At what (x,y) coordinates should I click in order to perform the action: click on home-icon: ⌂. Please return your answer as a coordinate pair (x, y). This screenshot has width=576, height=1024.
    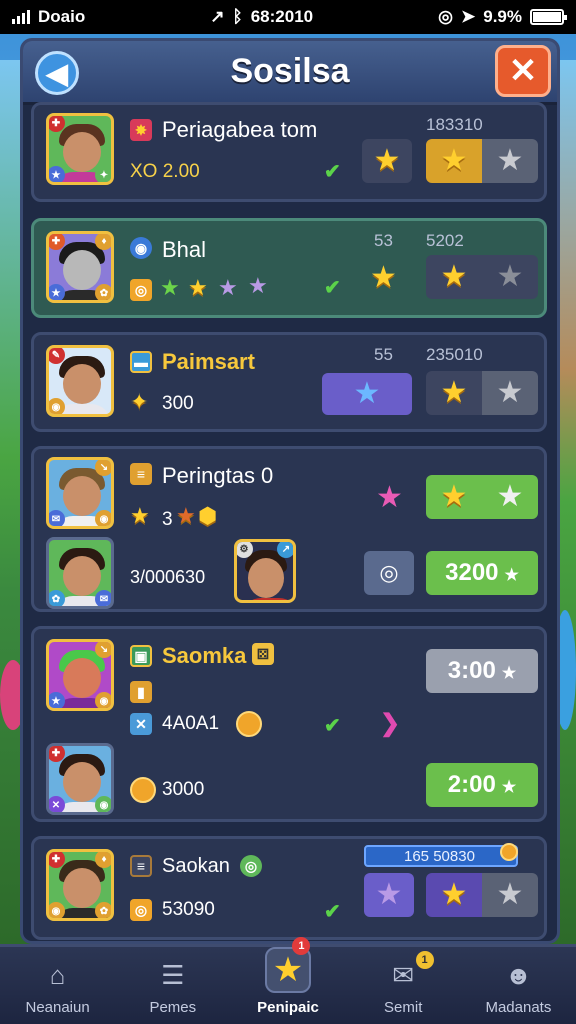
    Looking at the image, I should click on (57, 974).